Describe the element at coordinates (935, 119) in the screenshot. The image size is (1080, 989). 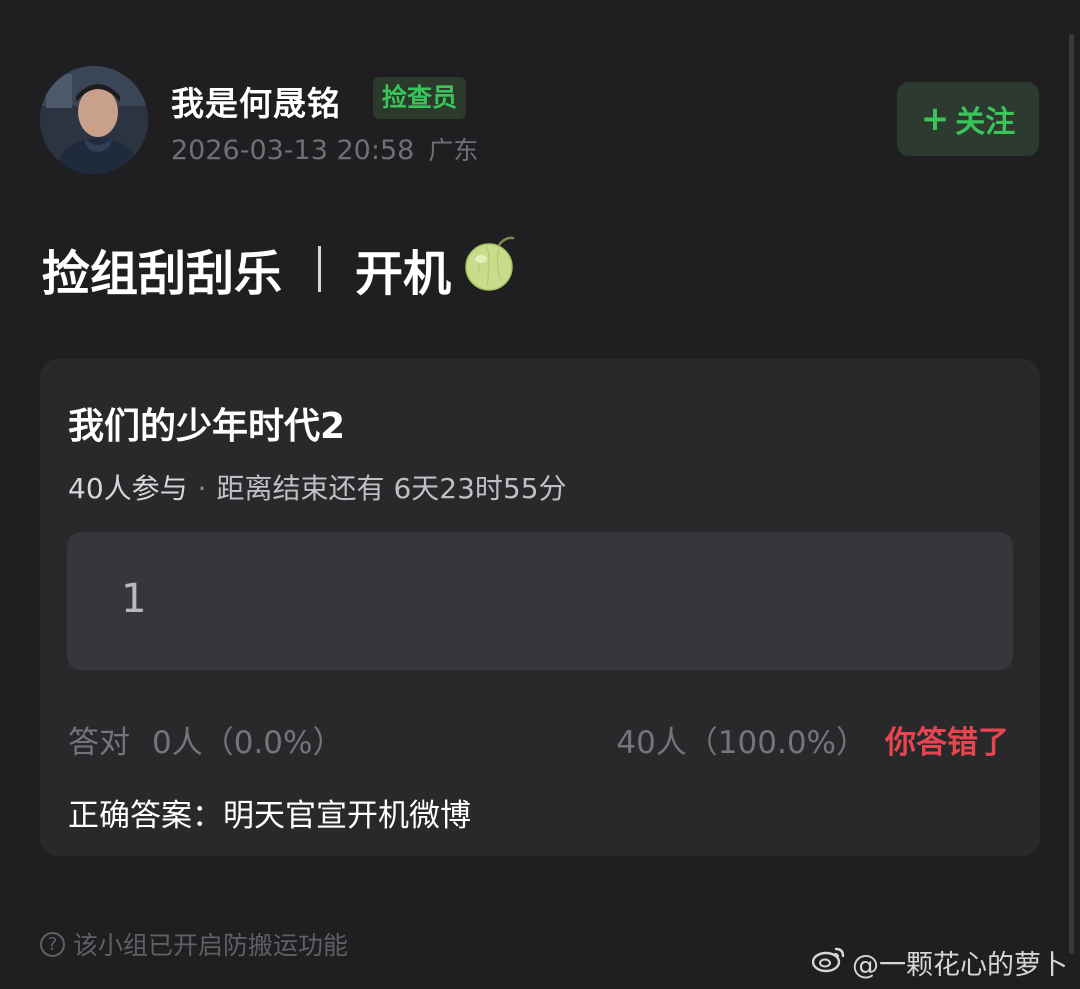
I see `plus-icon: +` at that location.